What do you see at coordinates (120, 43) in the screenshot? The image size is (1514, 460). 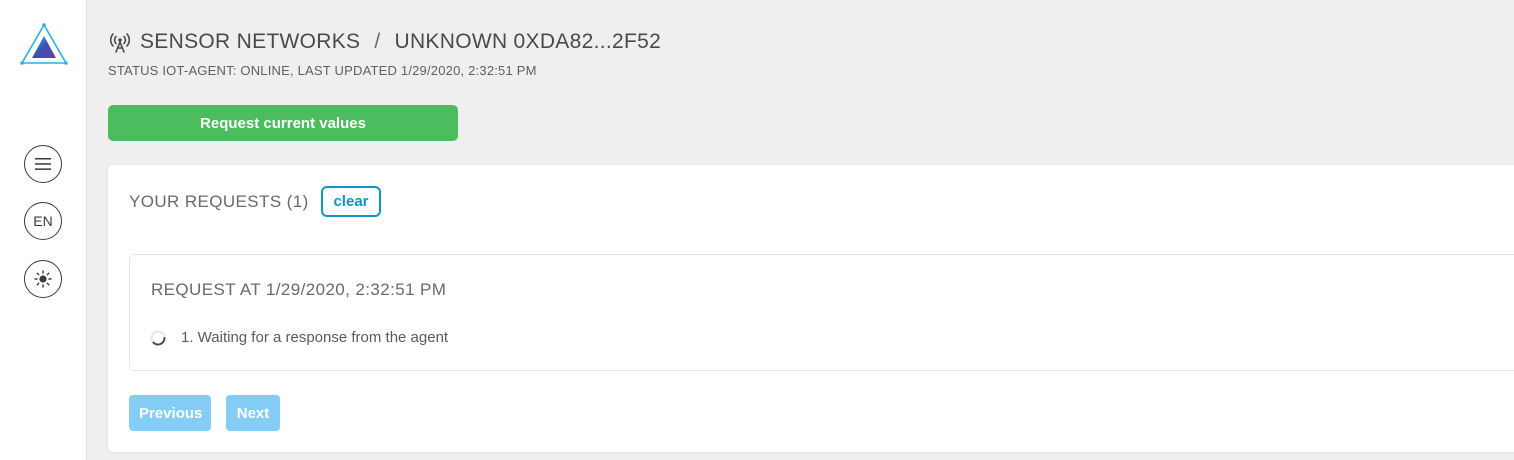 I see `antenna-icon` at bounding box center [120, 43].